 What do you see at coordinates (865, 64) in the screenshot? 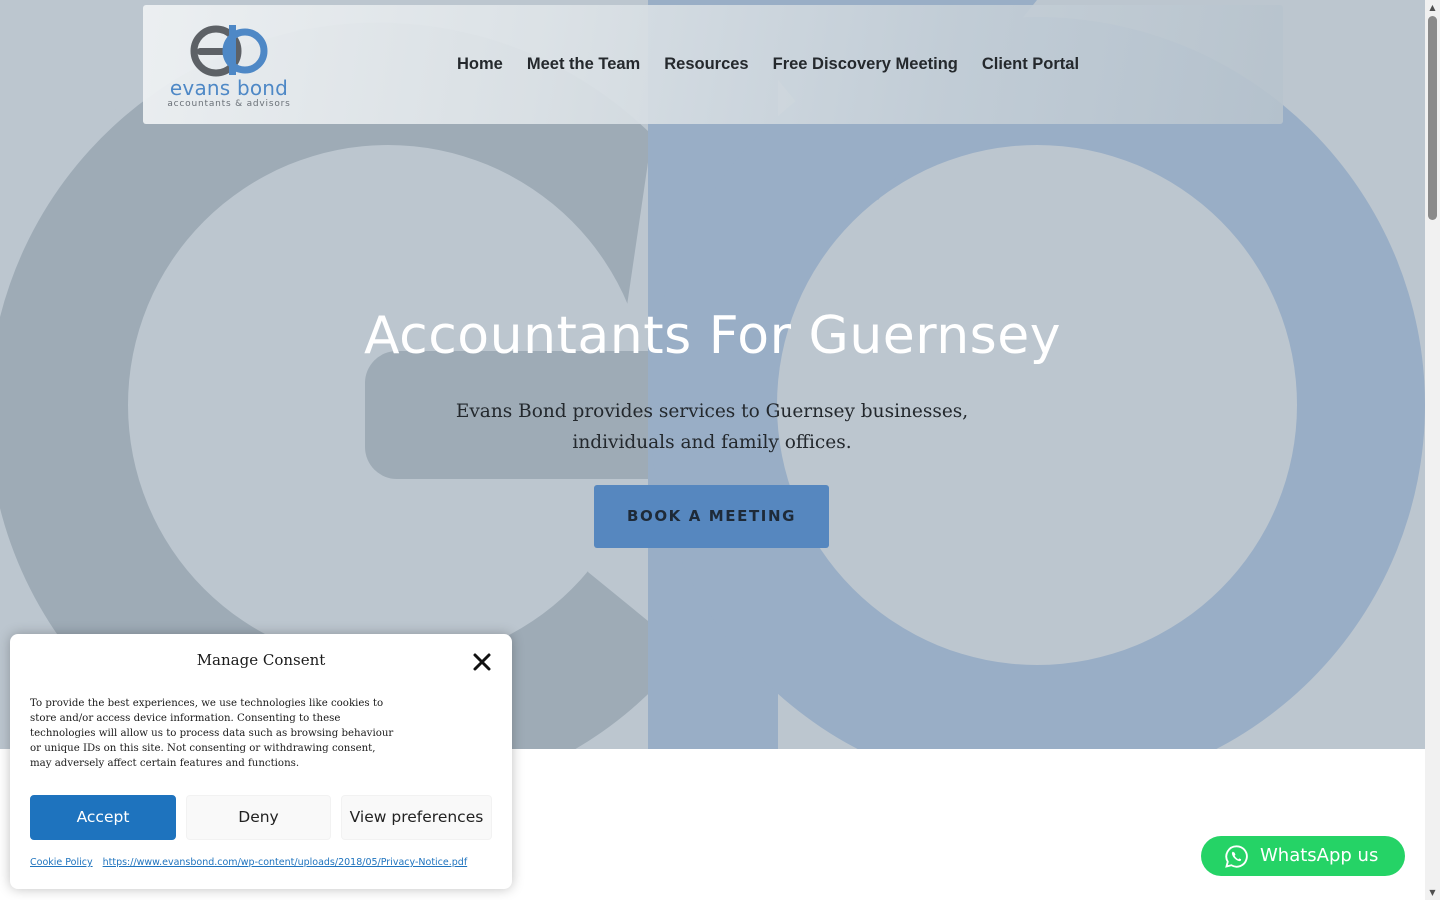
I see `nav-item-free-discovery-meeting: Free Discovery Meeting` at bounding box center [865, 64].